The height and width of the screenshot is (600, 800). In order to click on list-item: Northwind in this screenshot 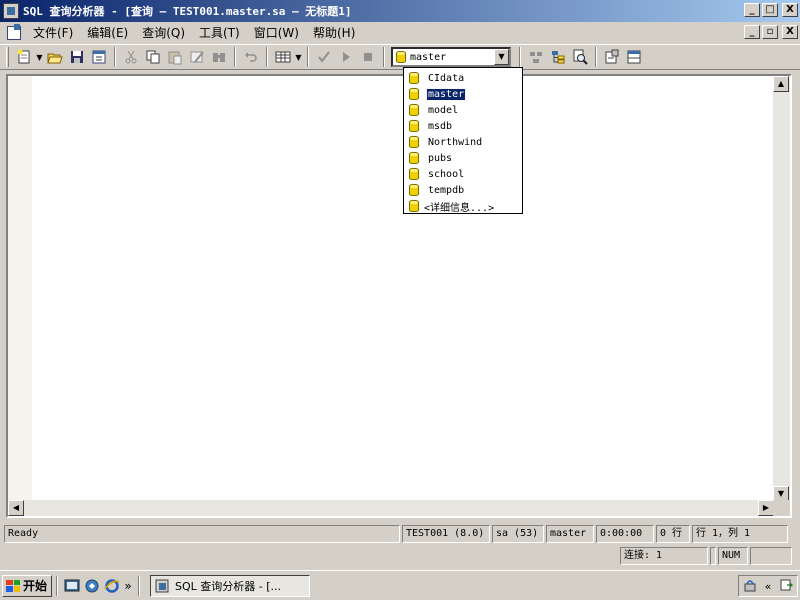, I will do `click(463, 142)`.